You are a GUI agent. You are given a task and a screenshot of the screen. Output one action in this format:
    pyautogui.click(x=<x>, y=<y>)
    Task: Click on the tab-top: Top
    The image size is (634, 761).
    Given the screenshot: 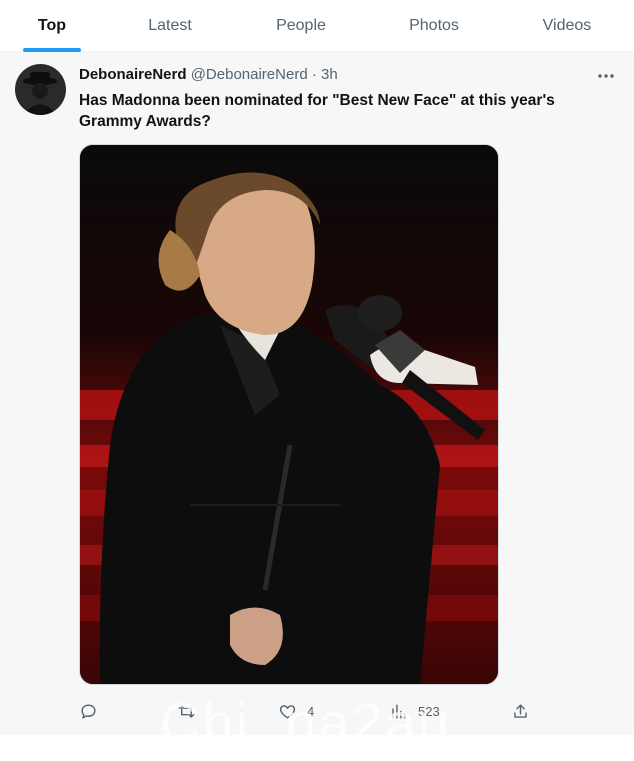 What is the action you would take?
    pyautogui.click(x=52, y=26)
    